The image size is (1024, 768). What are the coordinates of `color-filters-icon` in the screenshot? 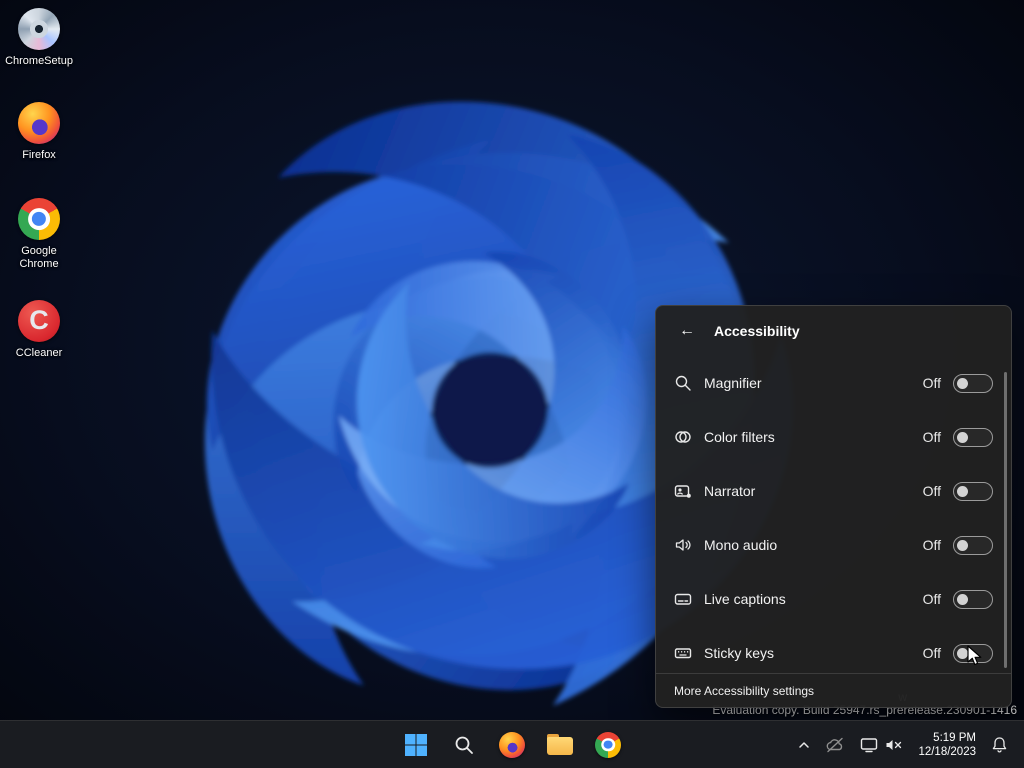 It's located at (689, 437).